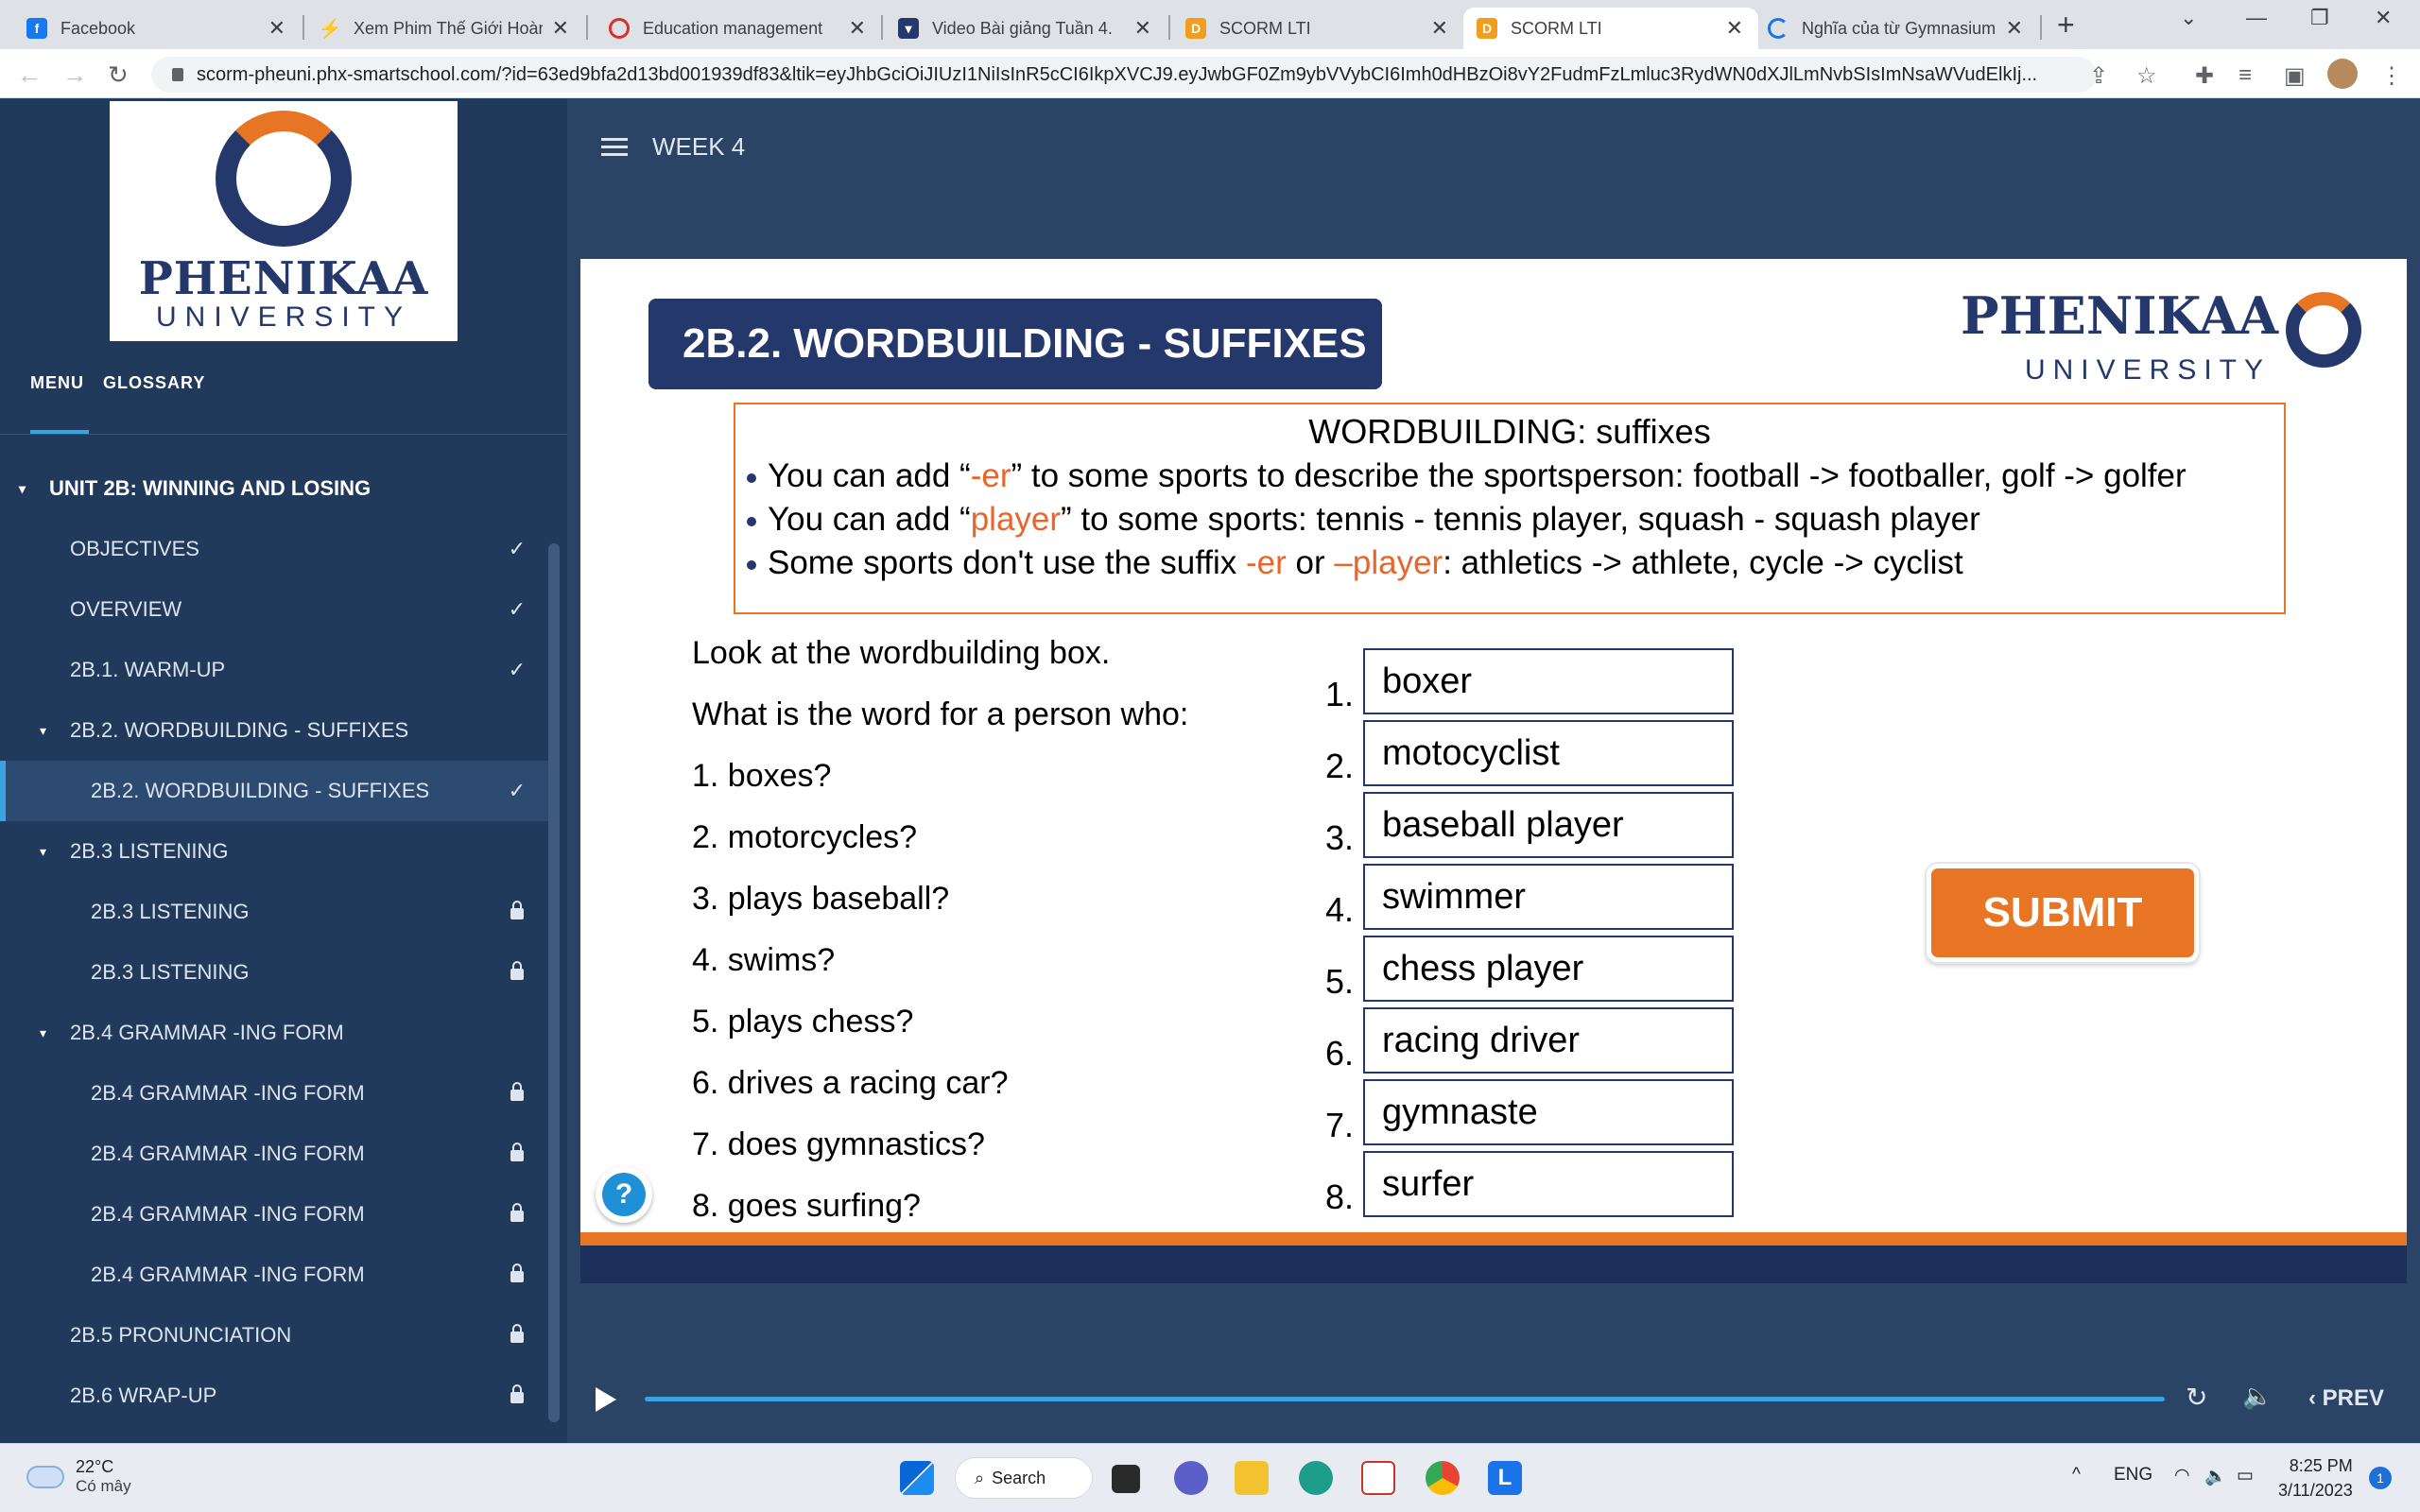 This screenshot has height=1512, width=2420. Describe the element at coordinates (2182, 1475) in the screenshot. I see `wifi-icon: ◠` at that location.